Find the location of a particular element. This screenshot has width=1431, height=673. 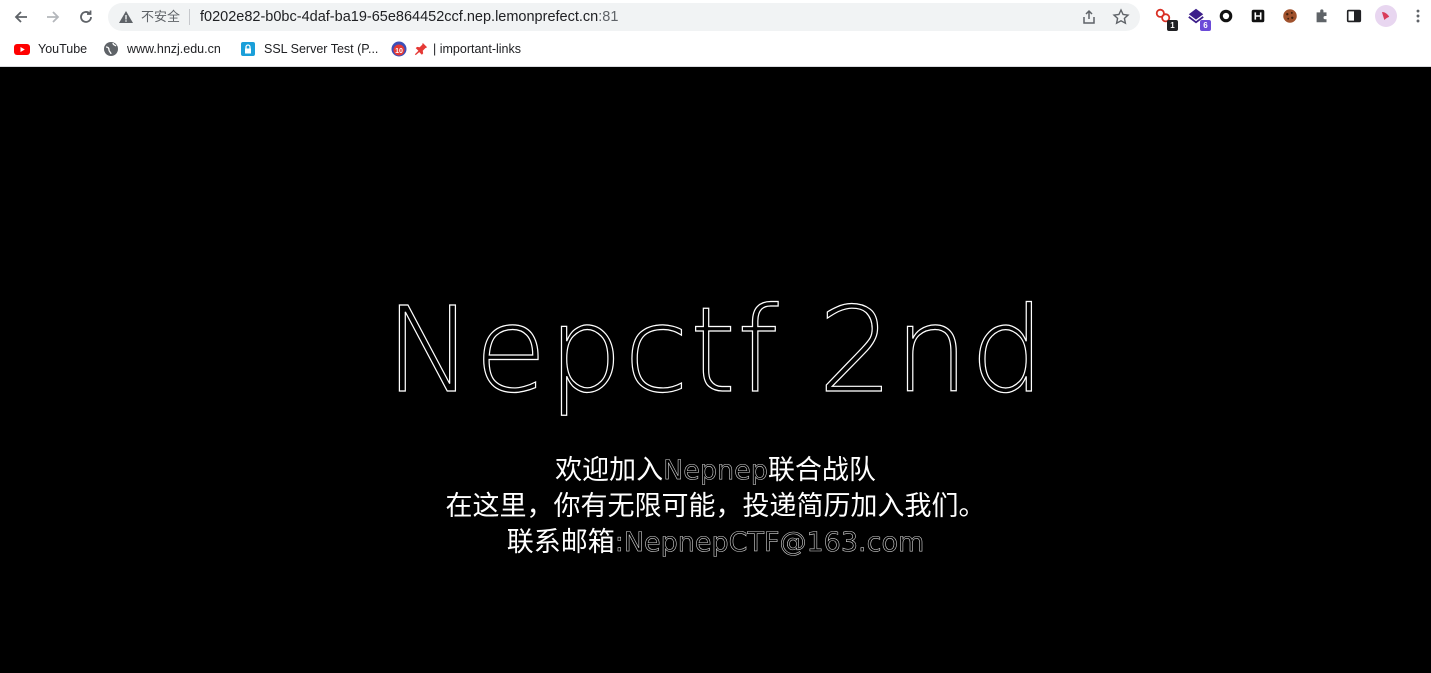

back-button is located at coordinates (21, 17).